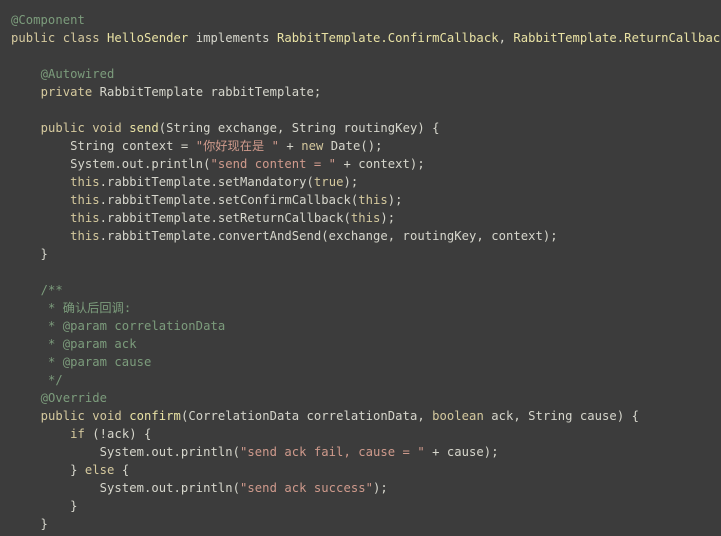 The image size is (721, 536). What do you see at coordinates (225, 218) in the screenshot?
I see `code-token: .rabbitTemplate.setReturnCallback(` at bounding box center [225, 218].